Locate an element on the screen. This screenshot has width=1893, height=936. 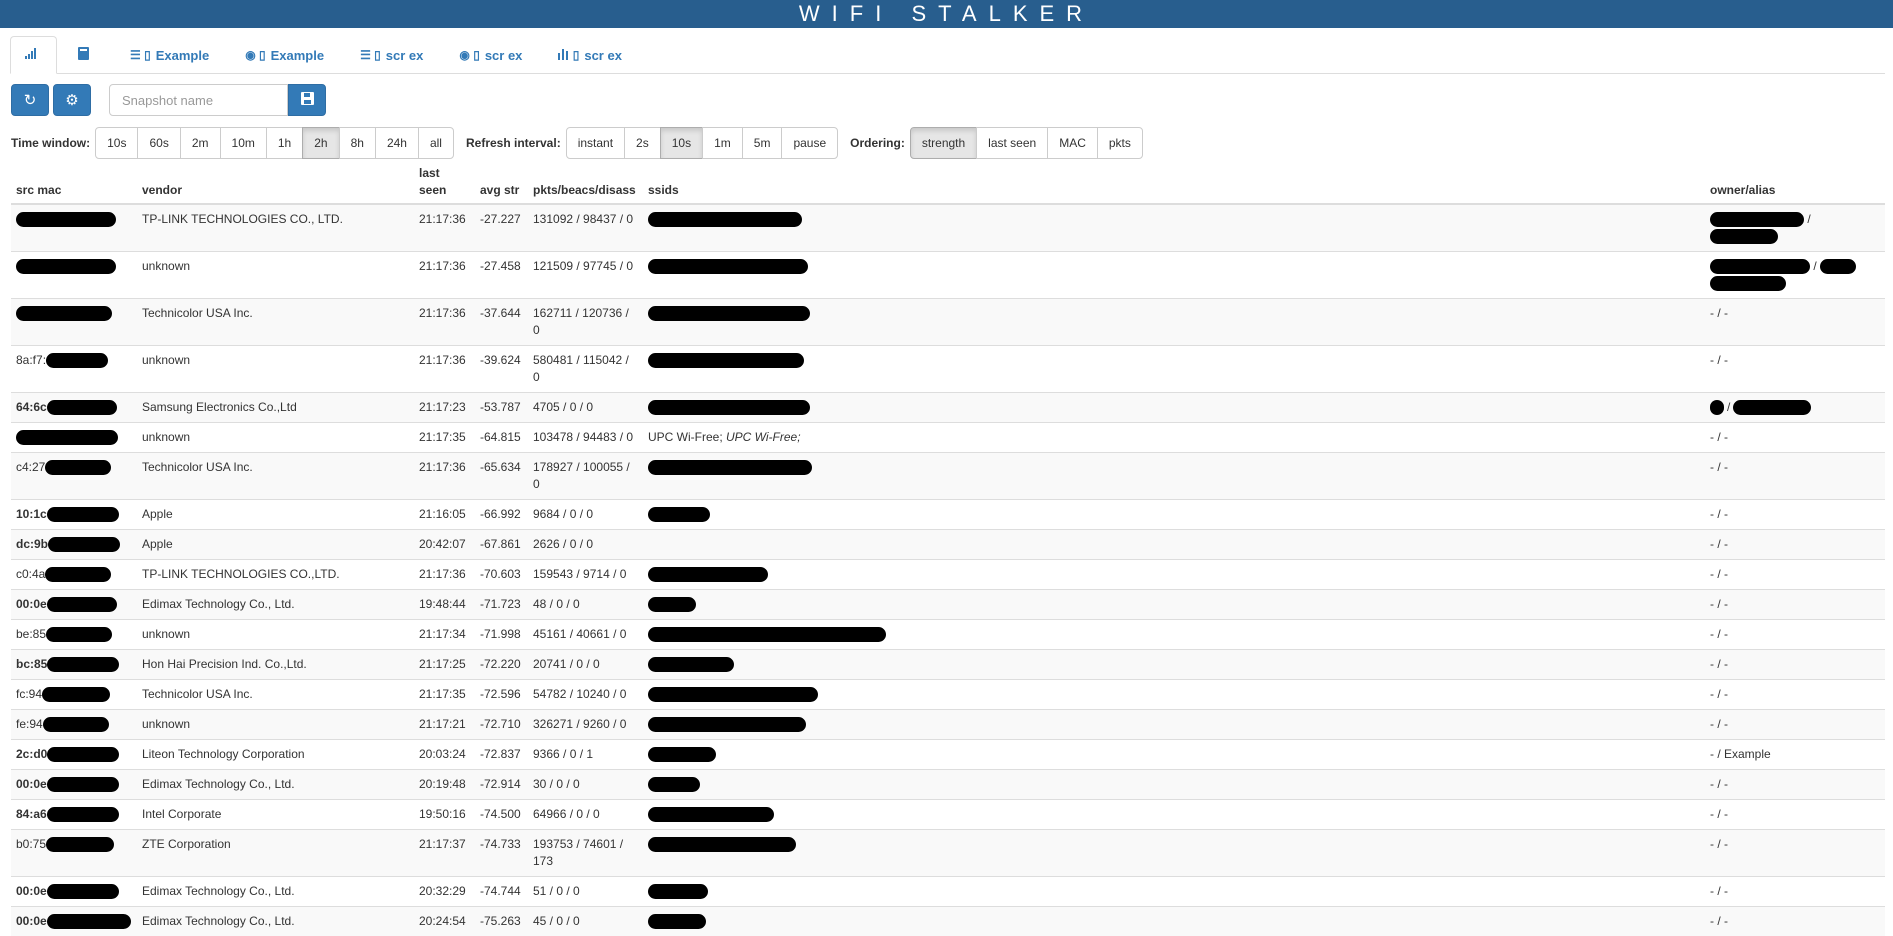
ordering-label: Ordering: is located at coordinates (877, 143).